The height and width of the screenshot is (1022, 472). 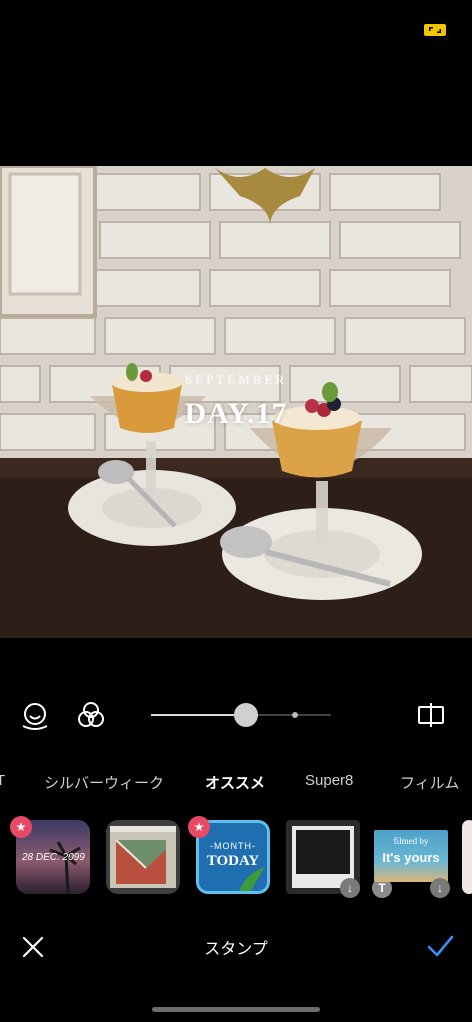 I want to click on tab-recommended: オススメ, so click(x=235, y=782).